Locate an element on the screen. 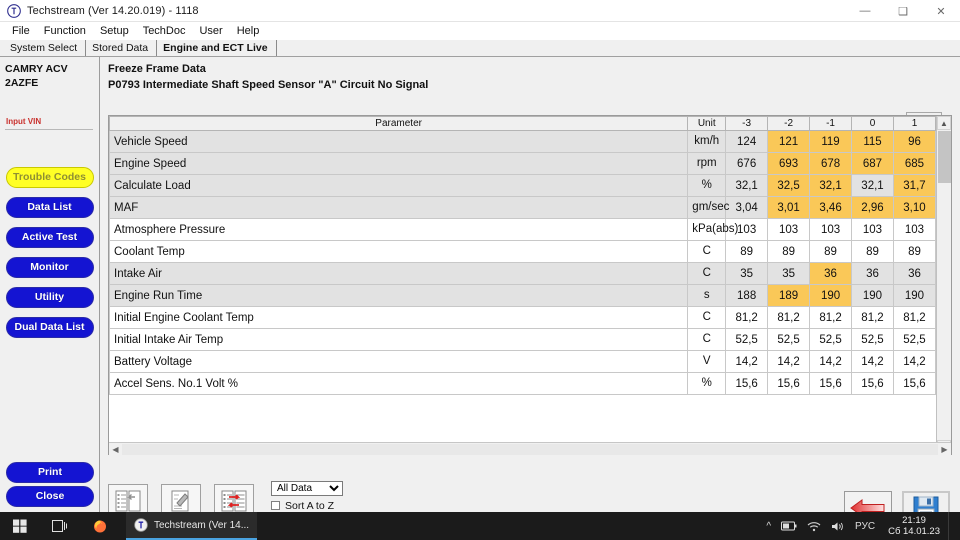 The image size is (960, 540). sidebar-item-trouble-codes: Trouble Codes is located at coordinates (49, 177).